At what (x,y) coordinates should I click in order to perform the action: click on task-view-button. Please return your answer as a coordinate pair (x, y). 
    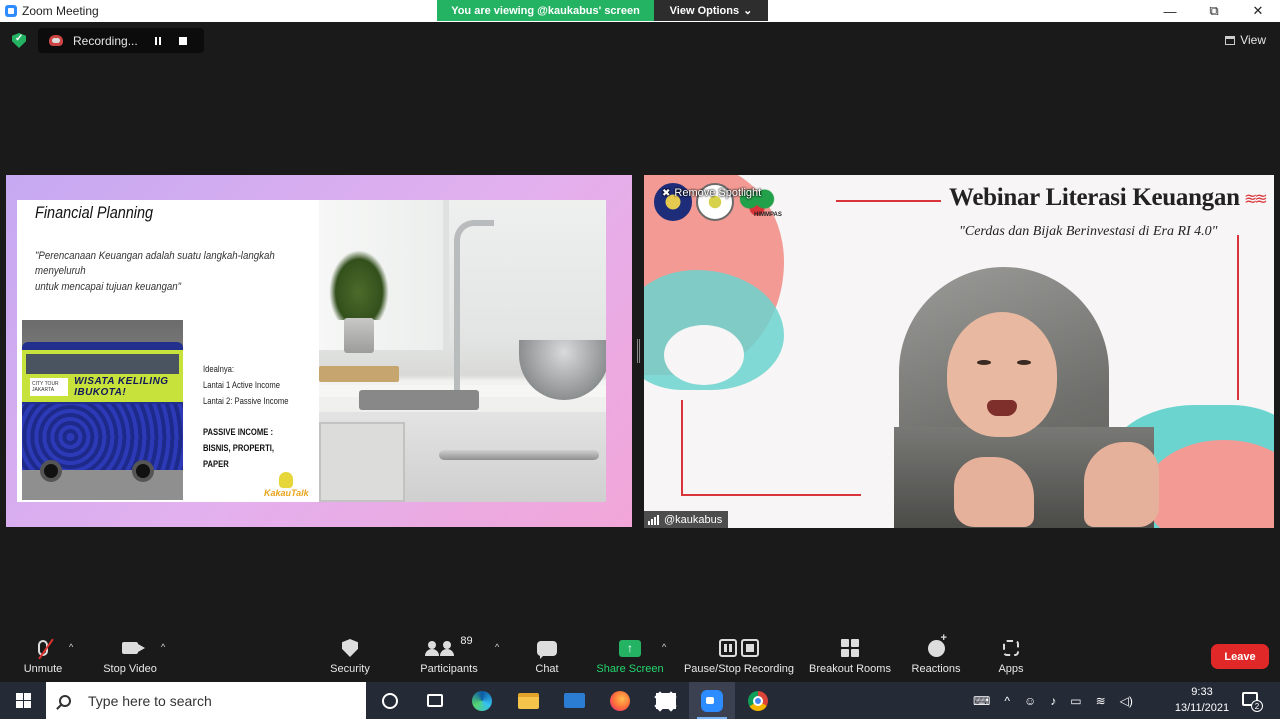
    Looking at the image, I should click on (435, 700).